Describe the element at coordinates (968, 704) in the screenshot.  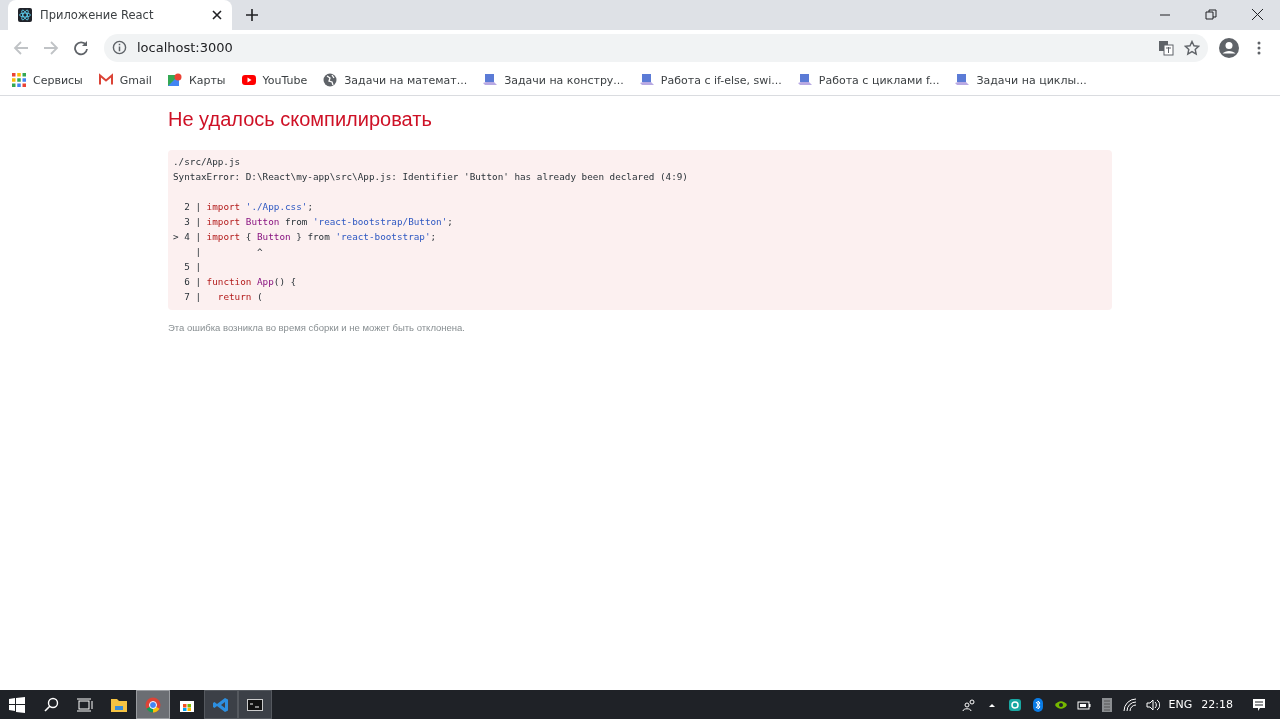
I see `people-icon` at that location.